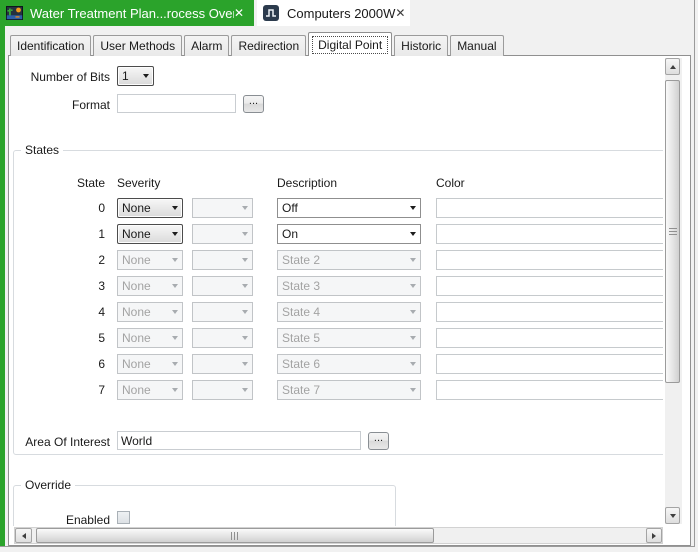 Image resolution: width=698 pixels, height=552 pixels. I want to click on description-select: Off, so click(349, 208).